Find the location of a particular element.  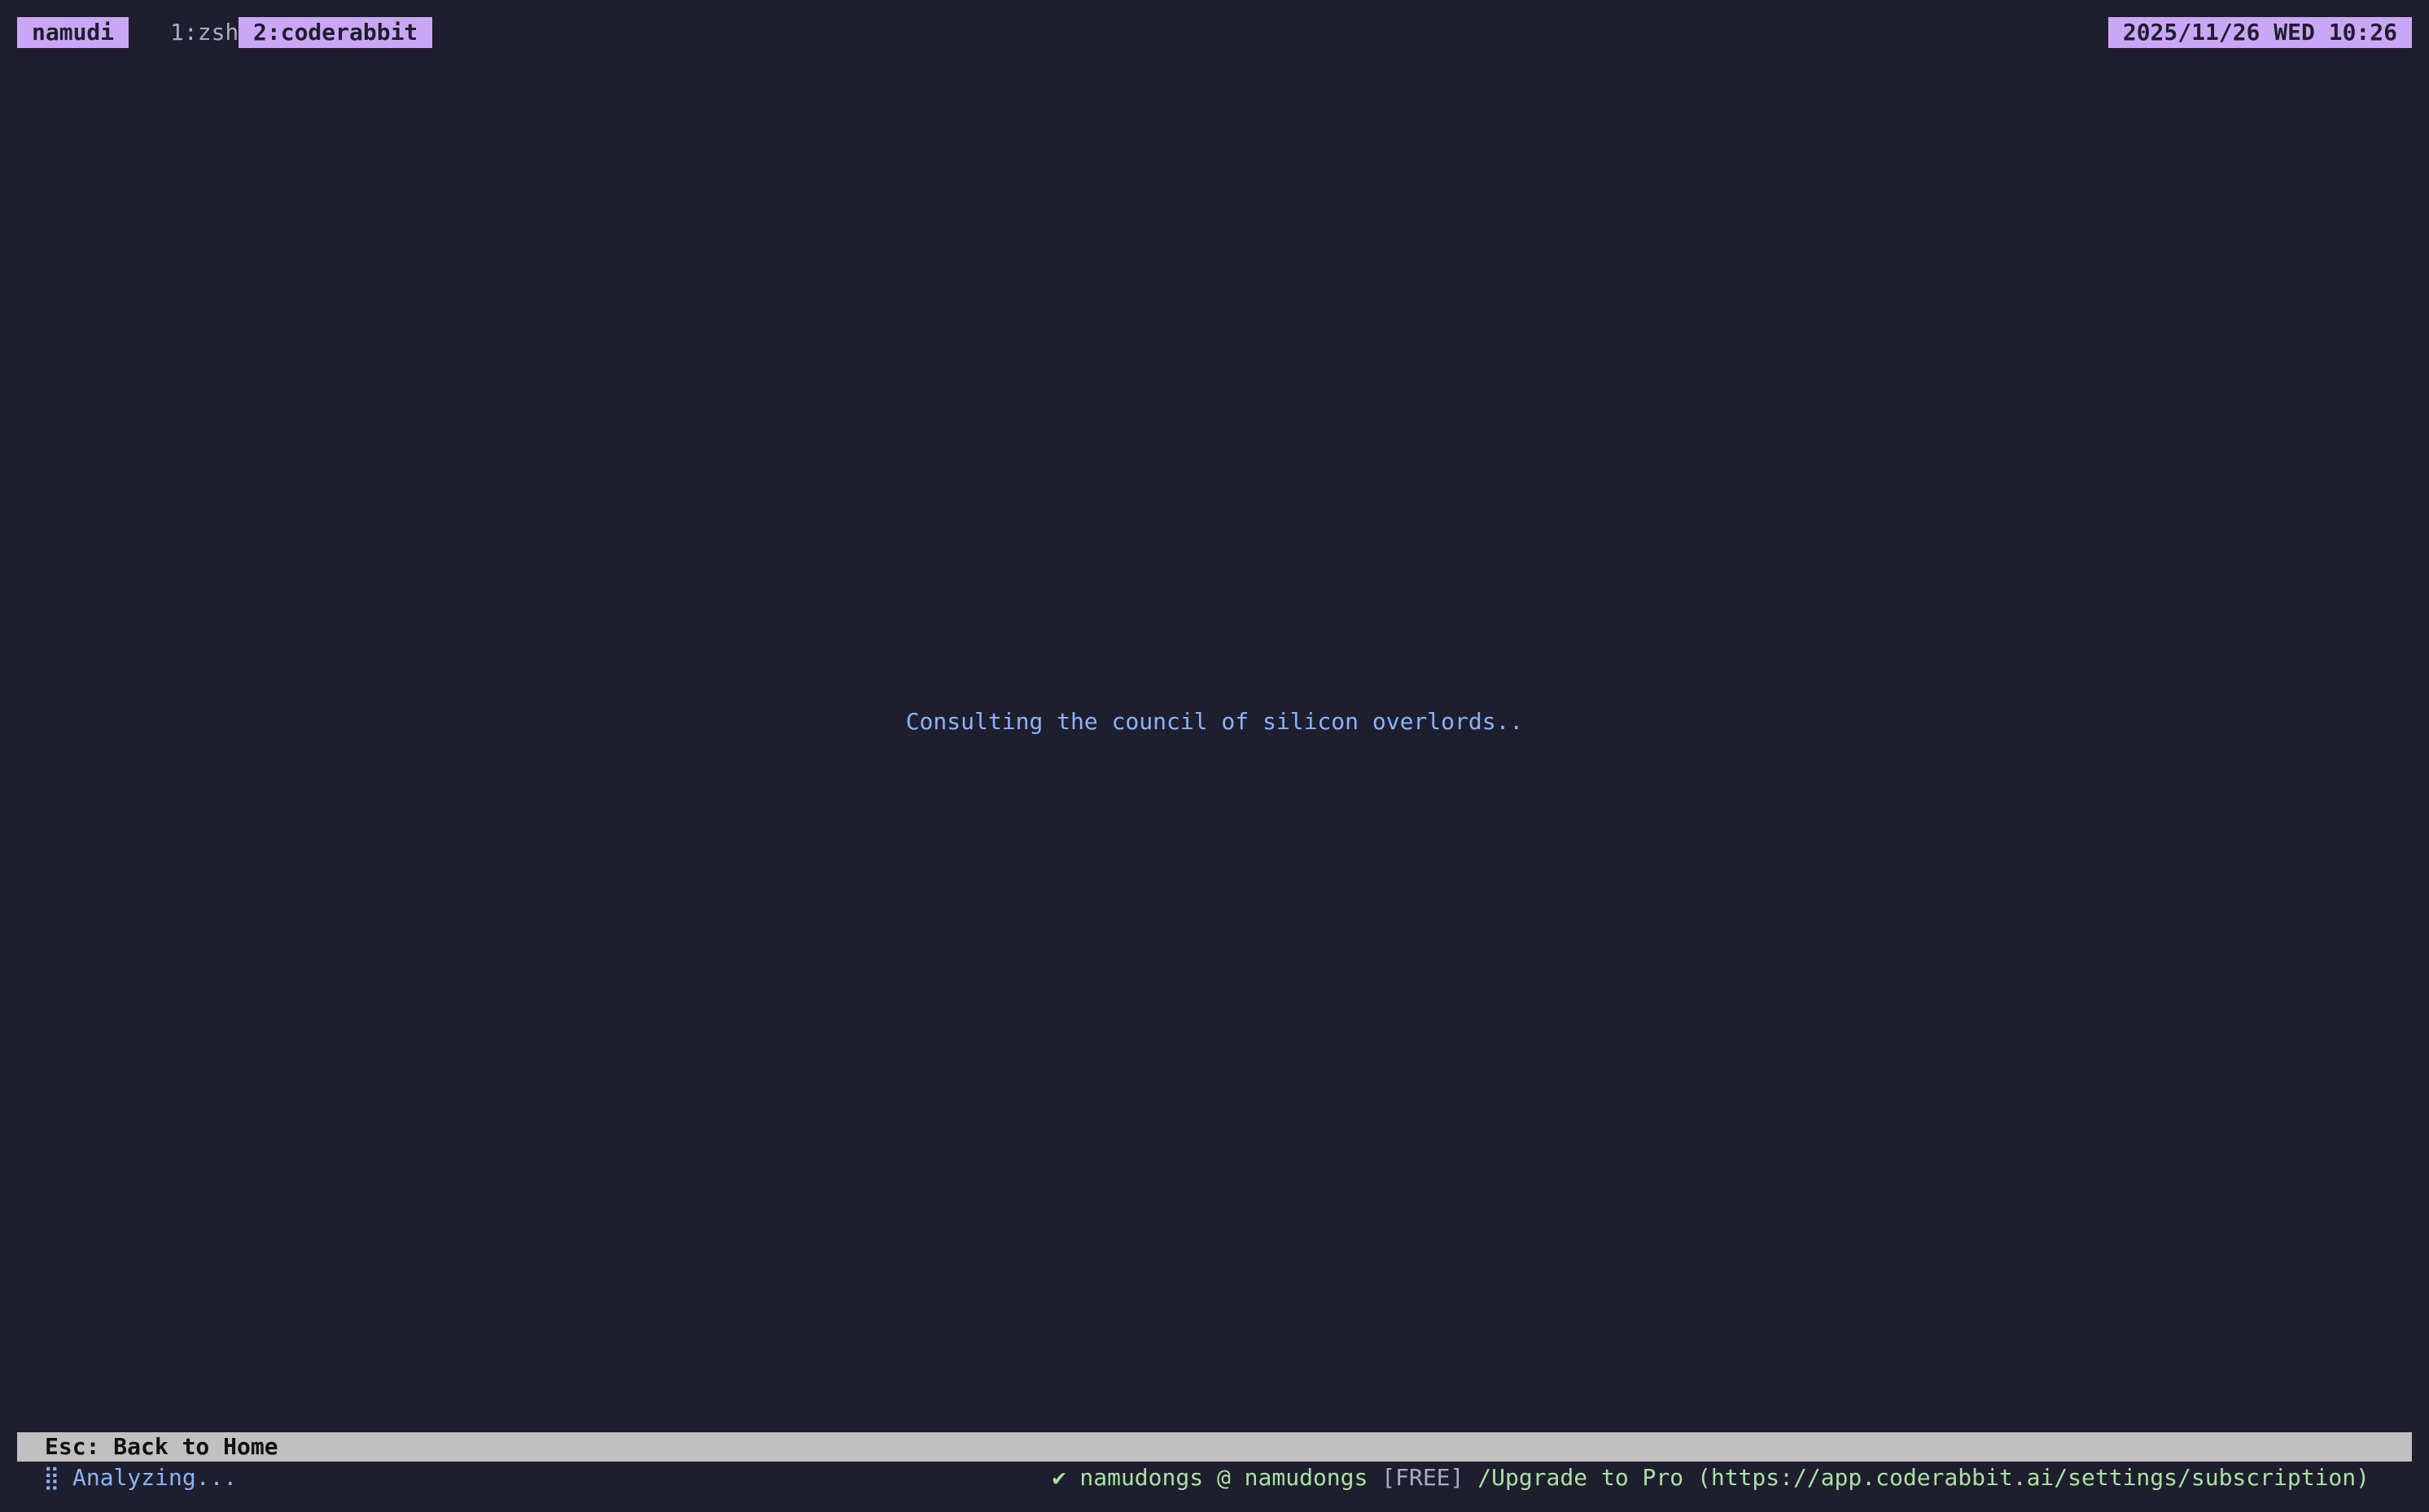

braille-spinner-icon: ⣿ is located at coordinates (51, 1477).